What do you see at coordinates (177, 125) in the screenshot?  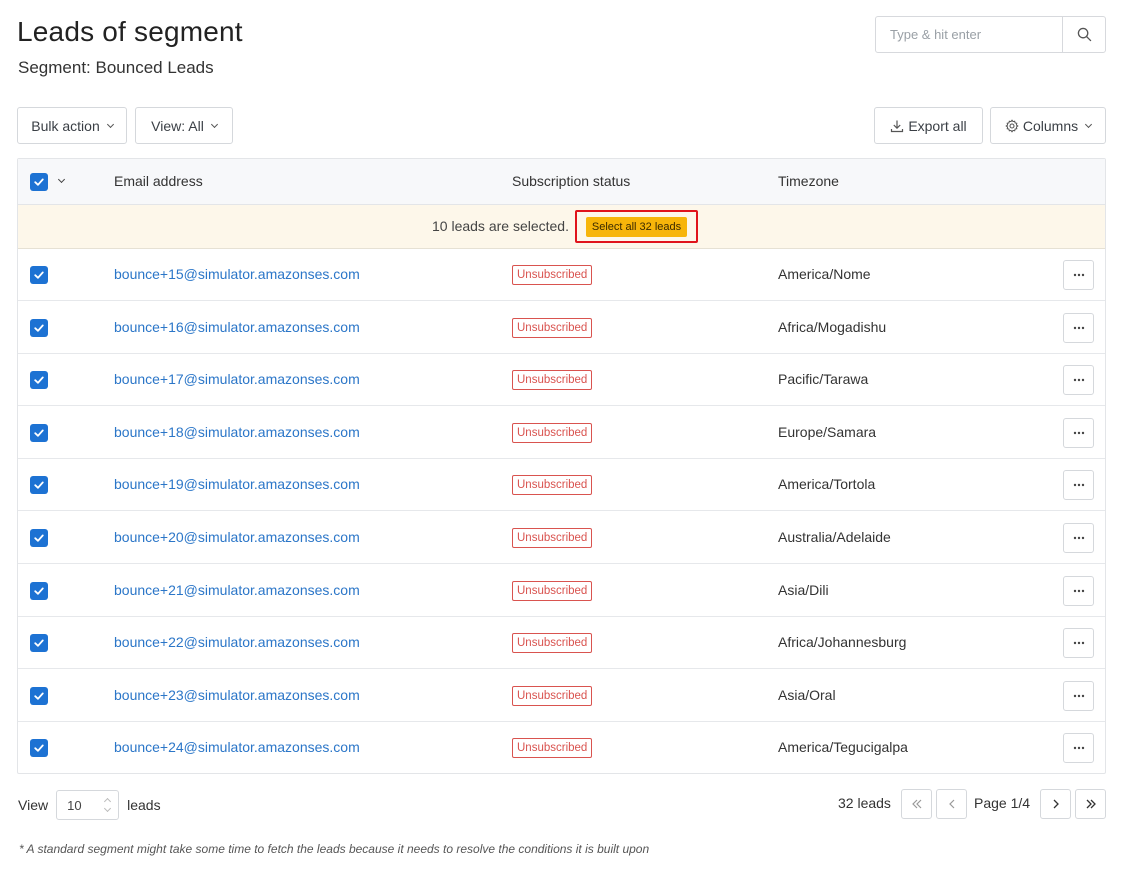 I see `view-filter-label: View: All` at bounding box center [177, 125].